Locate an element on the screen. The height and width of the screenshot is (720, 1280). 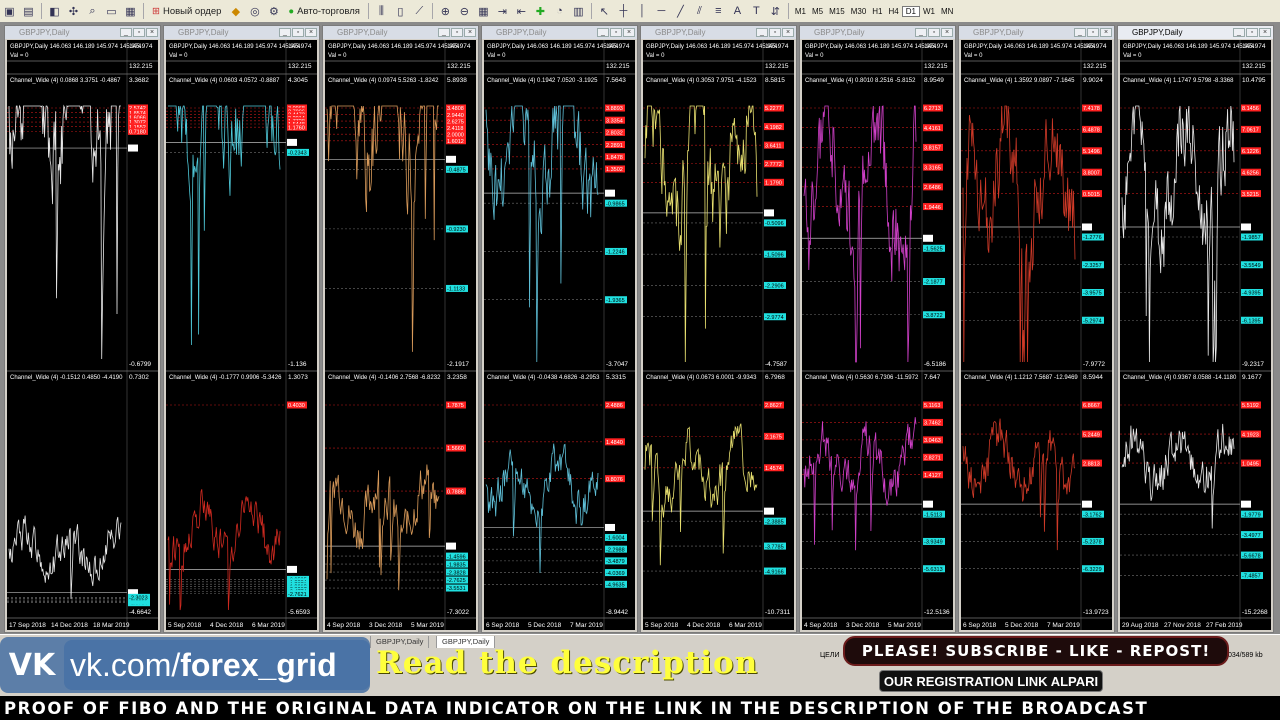
timeframe-mn: MN is located at coordinates (947, 11).